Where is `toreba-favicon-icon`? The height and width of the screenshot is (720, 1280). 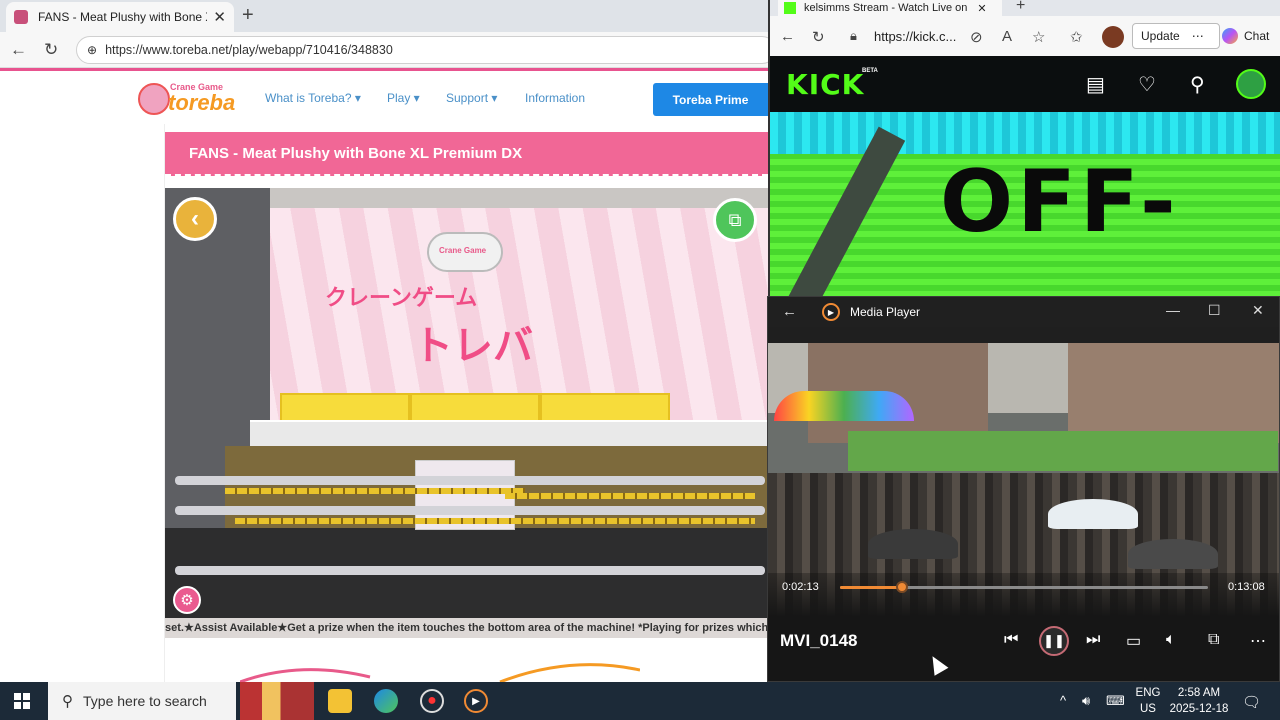 toreba-favicon-icon is located at coordinates (21, 17).